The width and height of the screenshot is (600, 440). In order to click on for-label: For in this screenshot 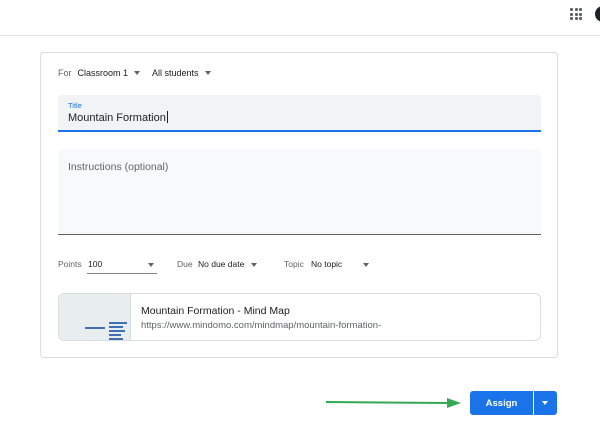, I will do `click(65, 73)`.